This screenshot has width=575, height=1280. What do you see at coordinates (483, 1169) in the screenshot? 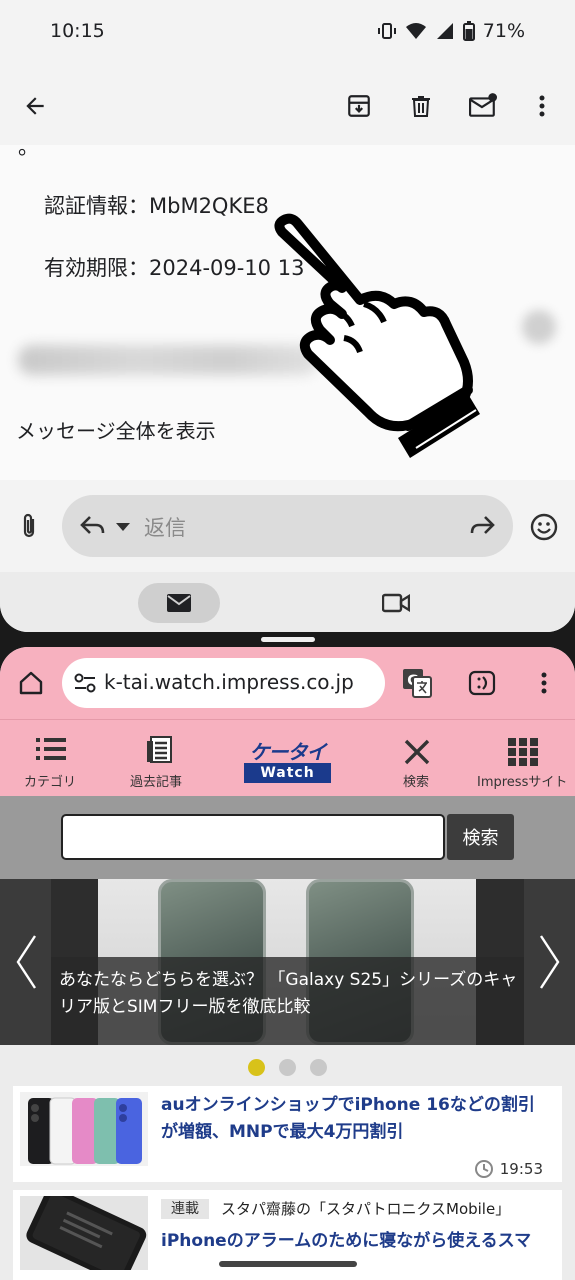
I see `clock-icon` at bounding box center [483, 1169].